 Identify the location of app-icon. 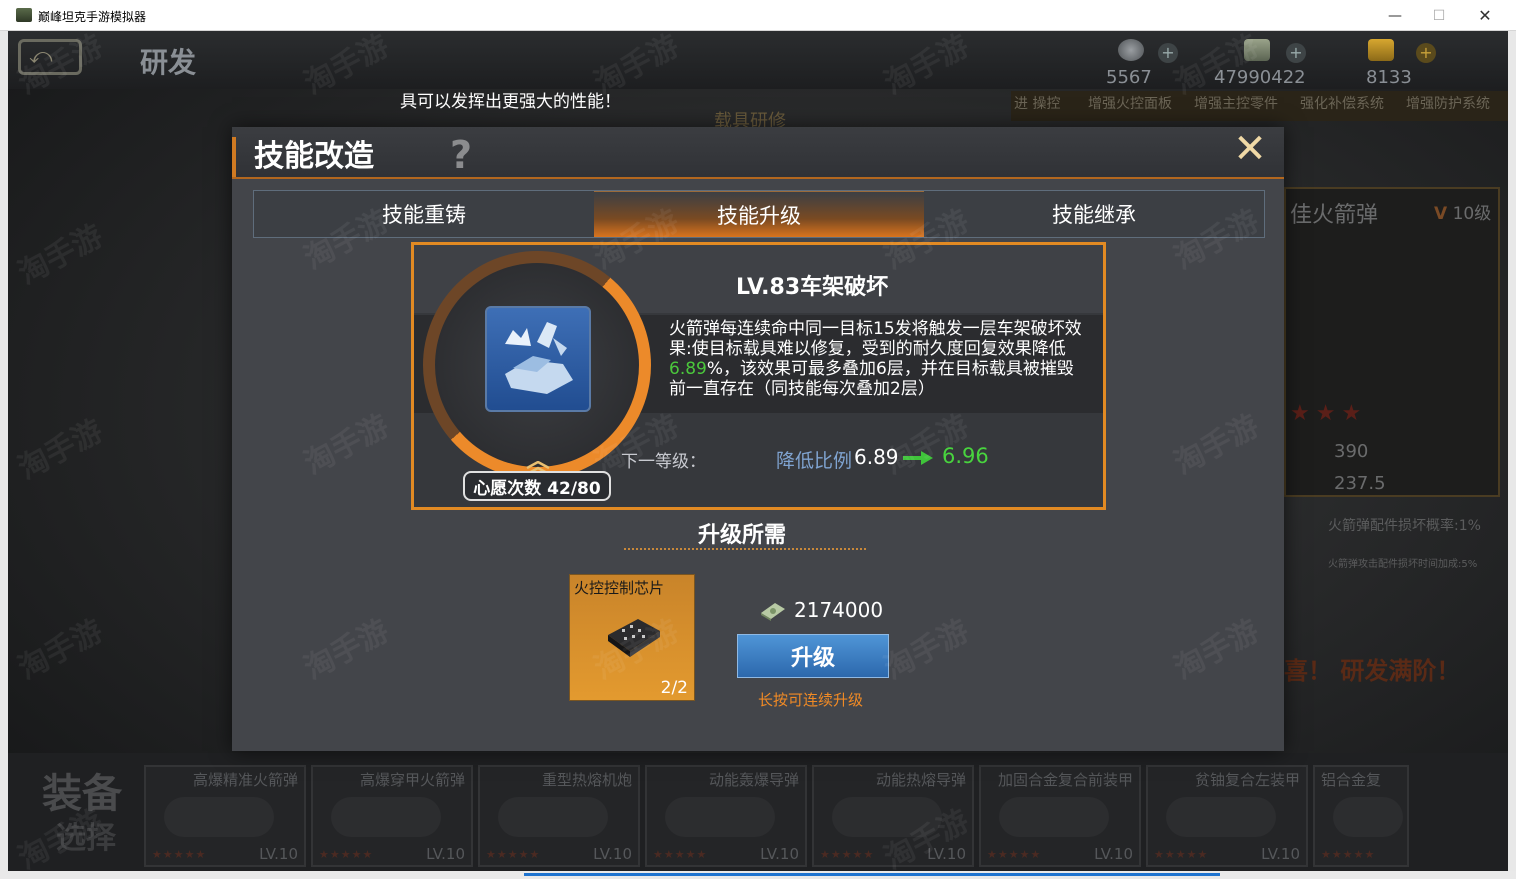
(24, 15).